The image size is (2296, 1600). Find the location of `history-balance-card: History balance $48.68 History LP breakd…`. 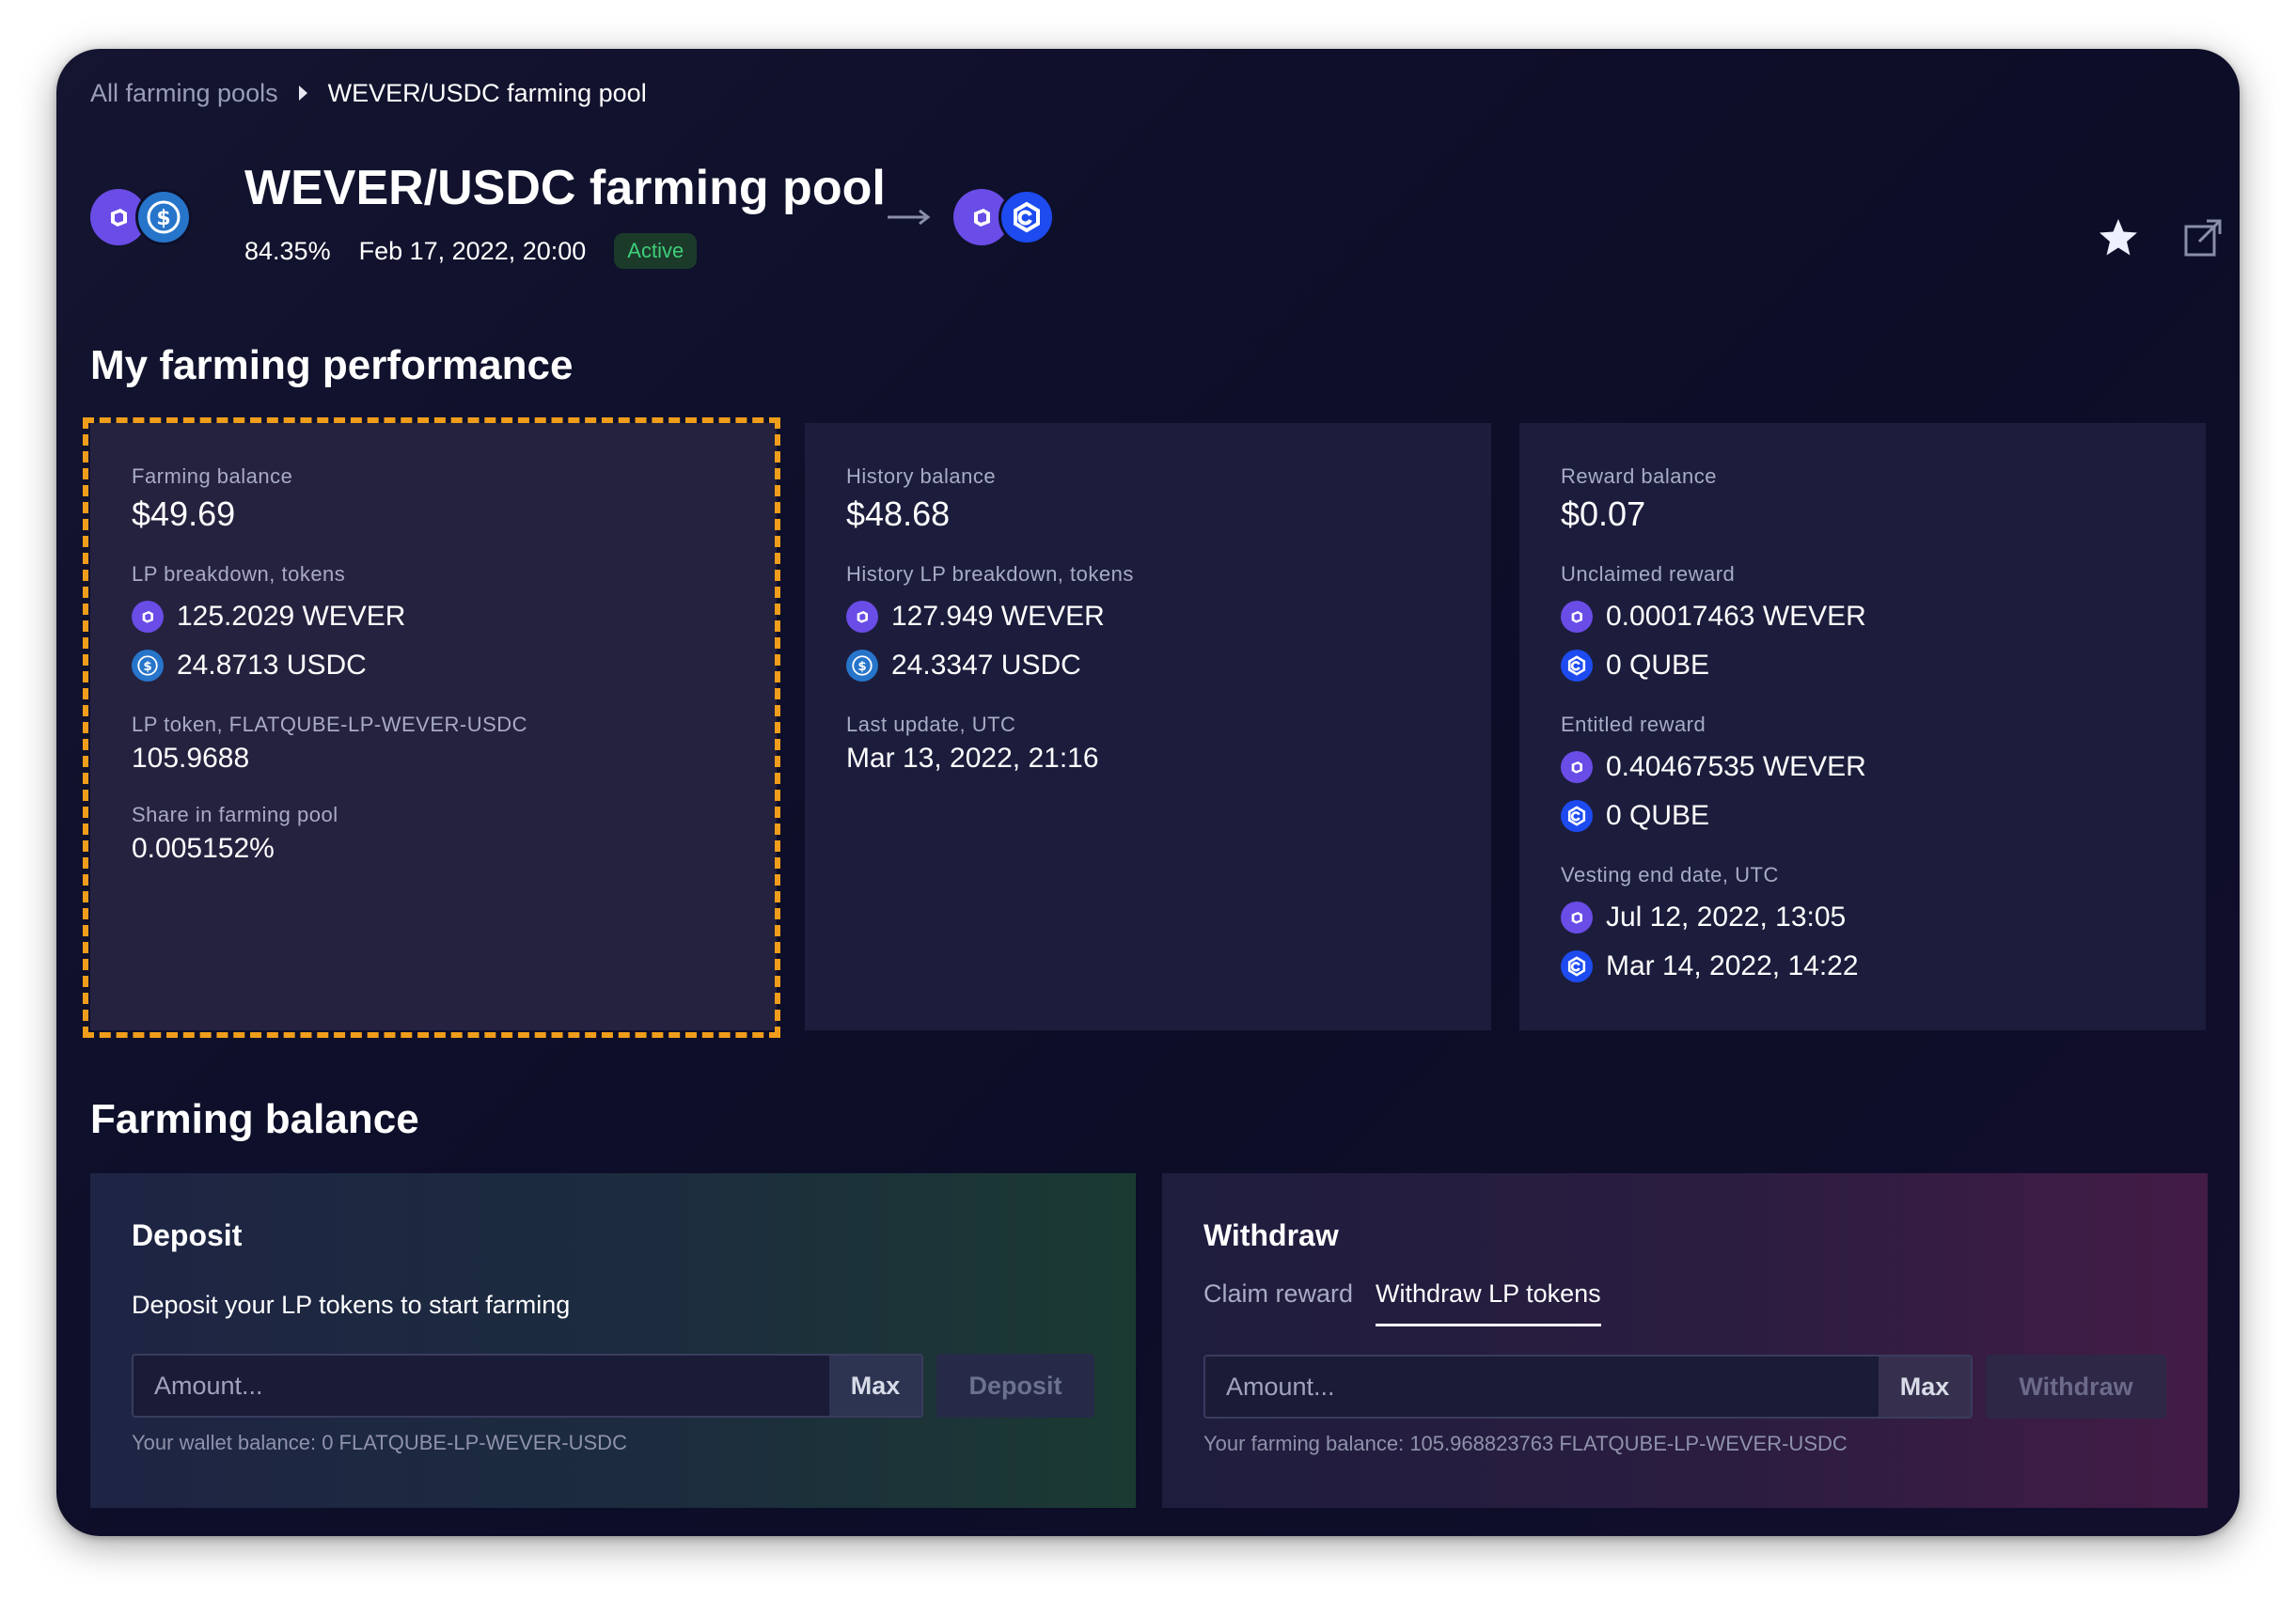

history-balance-card: History balance $48.68 History LP breakd… is located at coordinates (1148, 726).